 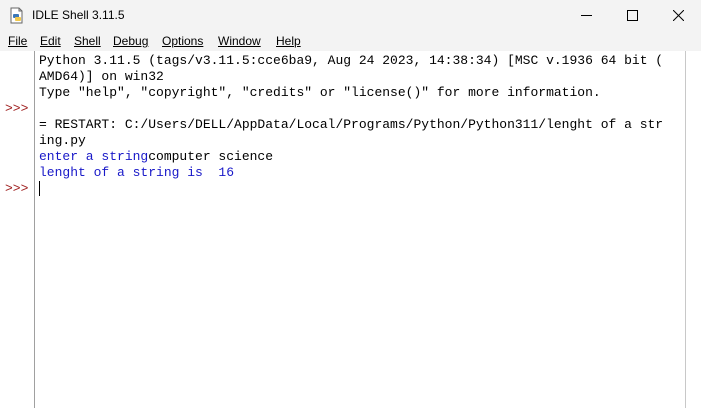 I want to click on shell-prompt-active: >>>, so click(x=17, y=188).